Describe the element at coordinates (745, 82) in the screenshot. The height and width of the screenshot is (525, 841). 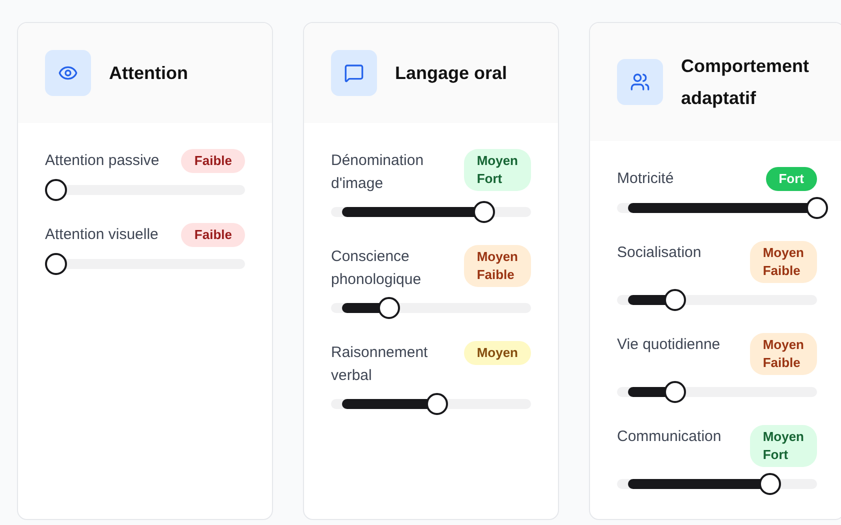
I see `card-title: Comportement adaptatif` at that location.